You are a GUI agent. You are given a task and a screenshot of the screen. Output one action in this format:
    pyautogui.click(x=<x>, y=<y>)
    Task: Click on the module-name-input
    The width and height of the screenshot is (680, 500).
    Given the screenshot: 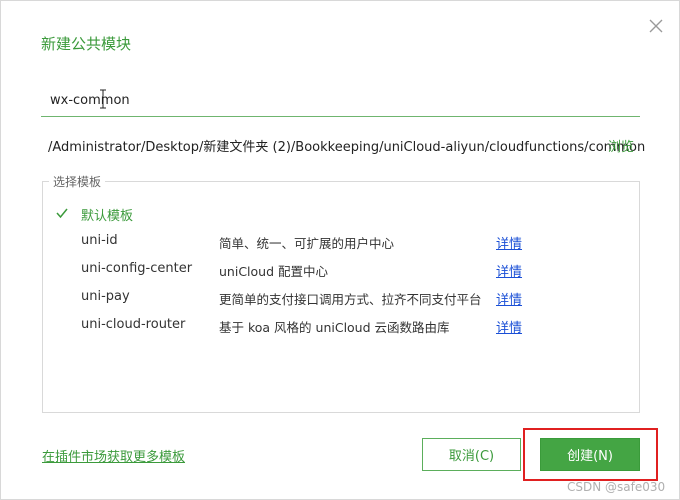 What is the action you would take?
    pyautogui.click(x=340, y=101)
    